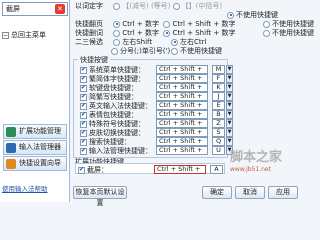 The width and height of the screenshot is (320, 240). I want to click on clear-search-icon: ✕, so click(60, 9).